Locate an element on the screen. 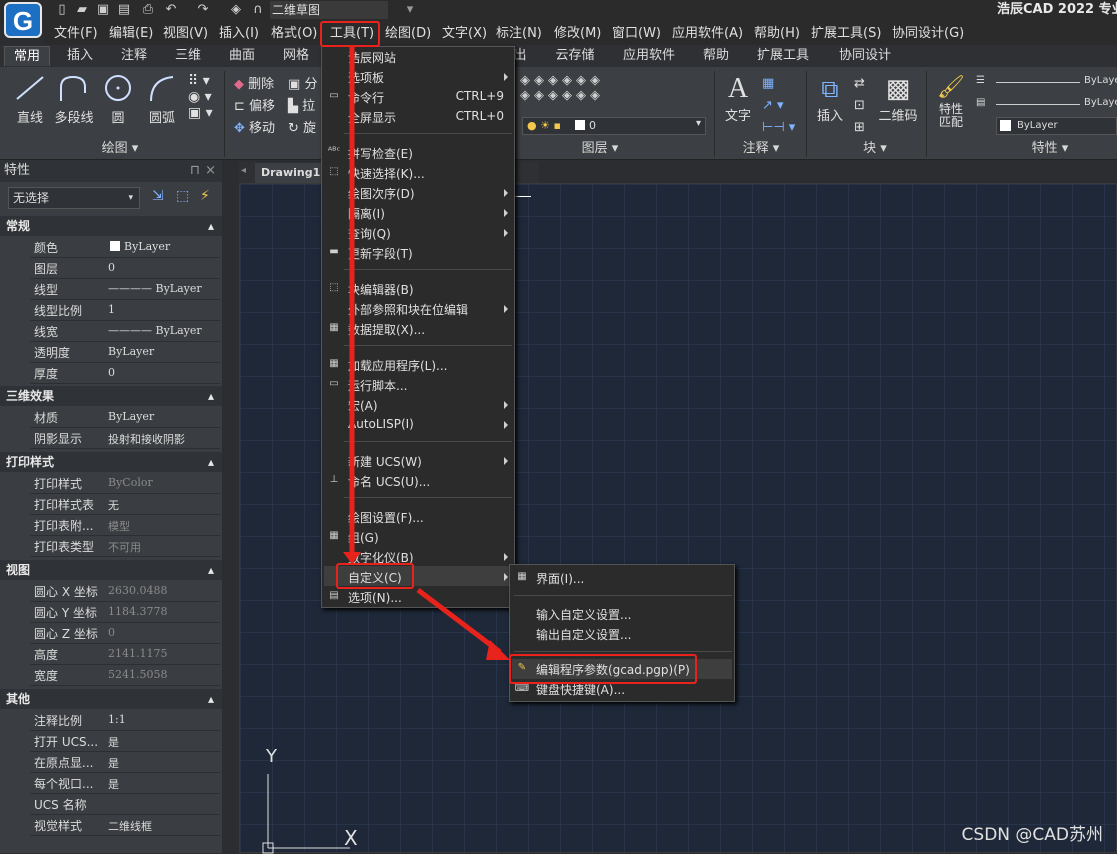 This screenshot has height=854, width=1117. property-row: 打印样式 ByColor is located at coordinates (125, 483).